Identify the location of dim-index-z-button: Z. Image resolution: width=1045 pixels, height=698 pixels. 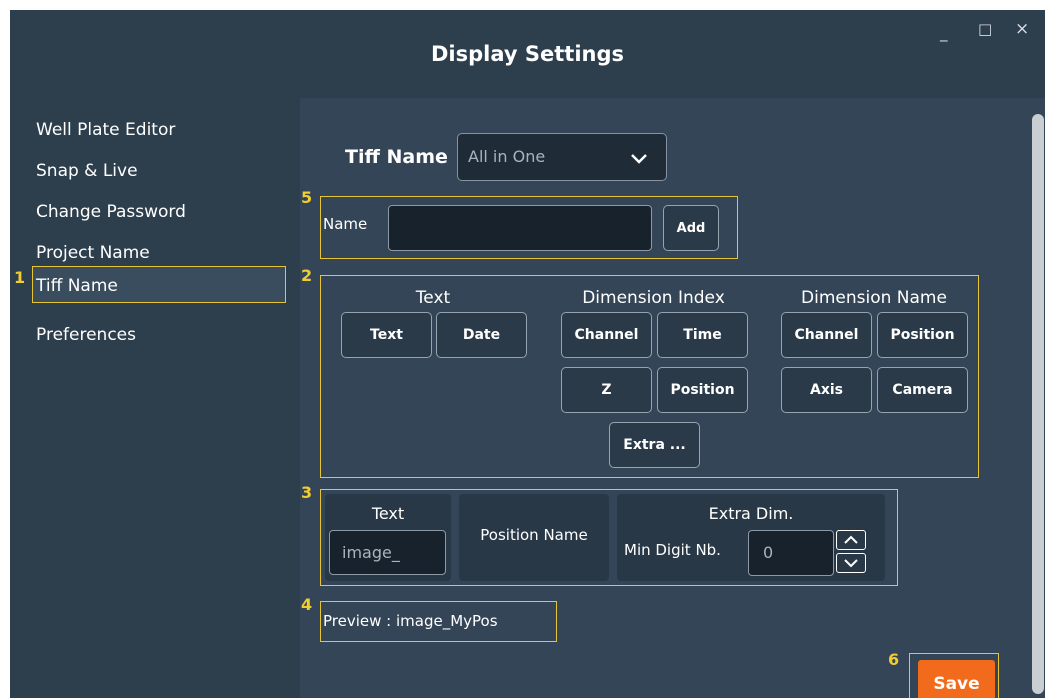
(606, 390).